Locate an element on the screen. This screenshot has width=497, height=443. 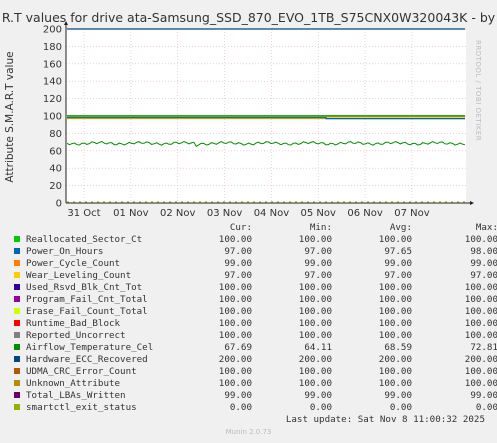
legend-series-name: Runtime_Bad_Block is located at coordinates (73, 323).